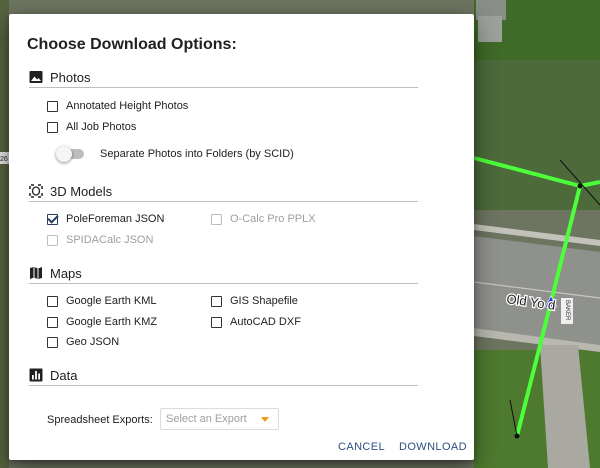 The width and height of the screenshot is (600, 468). What do you see at coordinates (36, 191) in the screenshot?
I see `3d-models-icon` at bounding box center [36, 191].